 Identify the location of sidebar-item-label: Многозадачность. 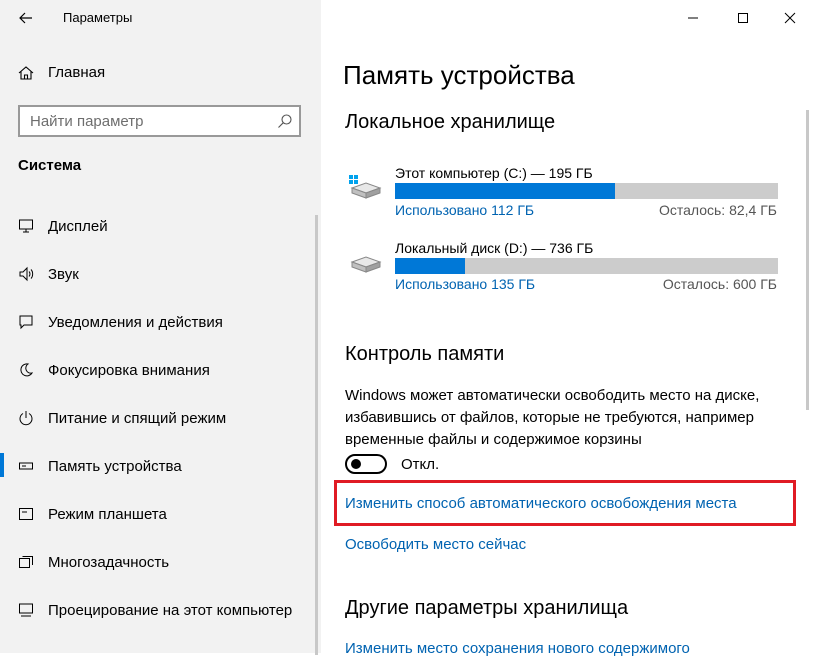
(109, 562).